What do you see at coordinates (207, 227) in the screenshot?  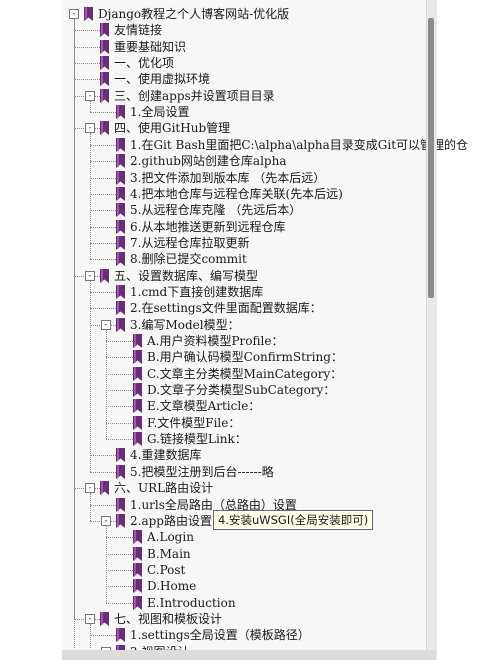 I see `bookmark-label: 6.从本地推送更新到远程仓库` at bounding box center [207, 227].